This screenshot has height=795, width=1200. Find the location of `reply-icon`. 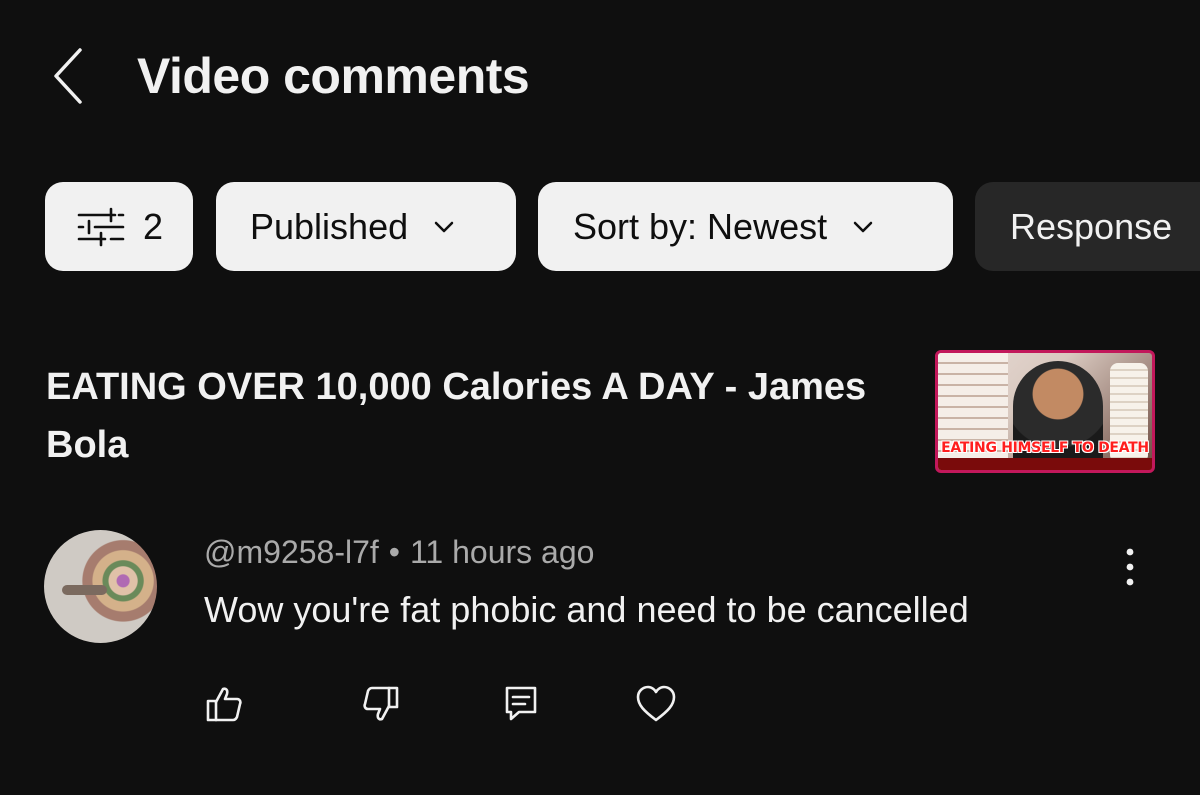

reply-icon is located at coordinates (521, 703).